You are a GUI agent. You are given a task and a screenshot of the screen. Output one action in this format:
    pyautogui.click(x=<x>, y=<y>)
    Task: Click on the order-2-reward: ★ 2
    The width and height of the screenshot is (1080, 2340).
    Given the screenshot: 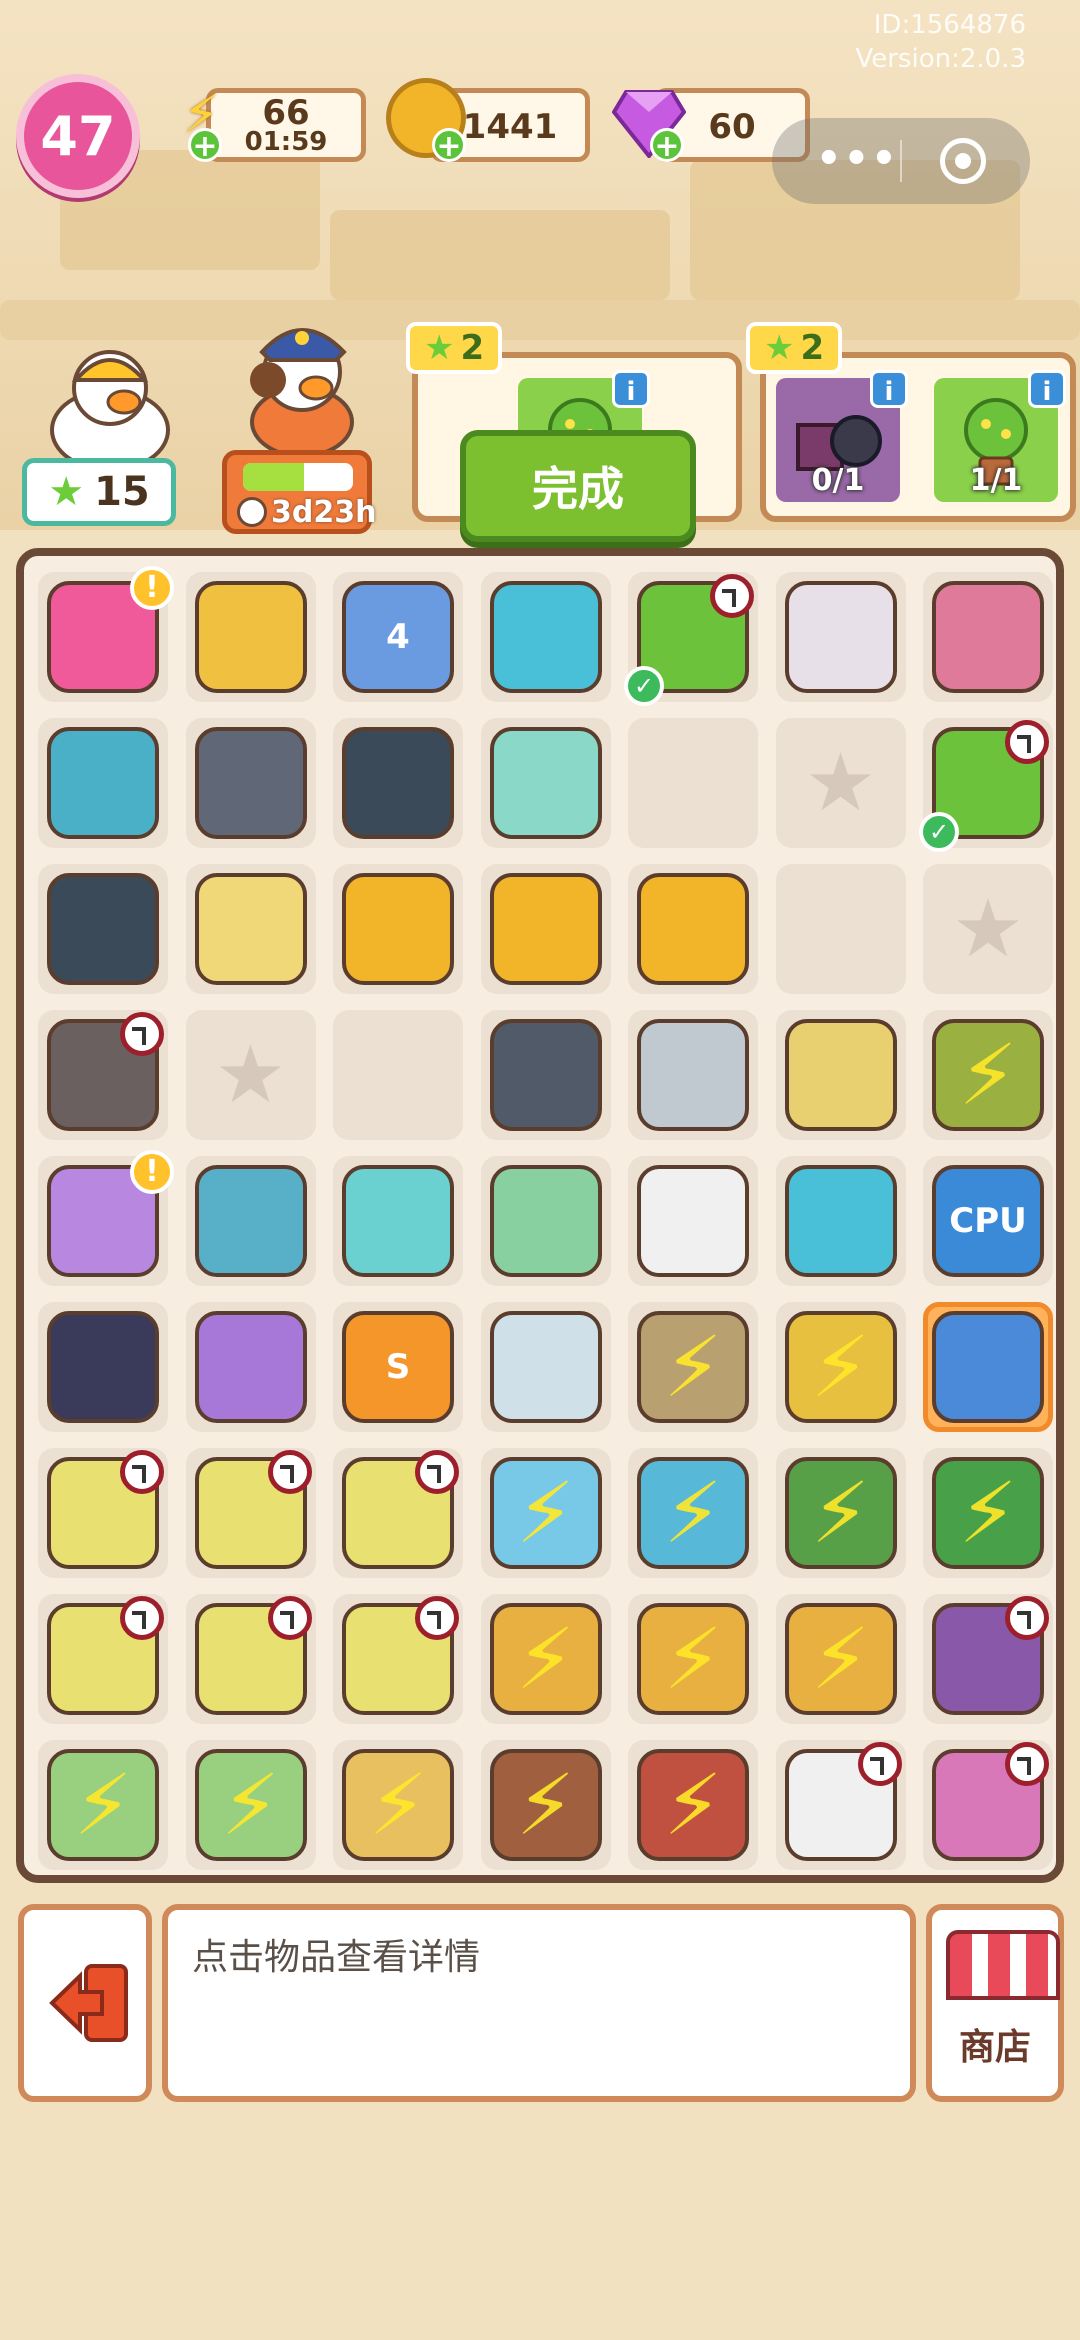 What is the action you would take?
    pyautogui.click(x=794, y=348)
    